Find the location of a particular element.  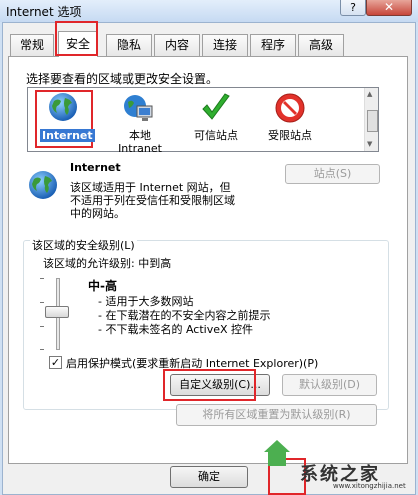

close-button: ✕ is located at coordinates (389, 8).